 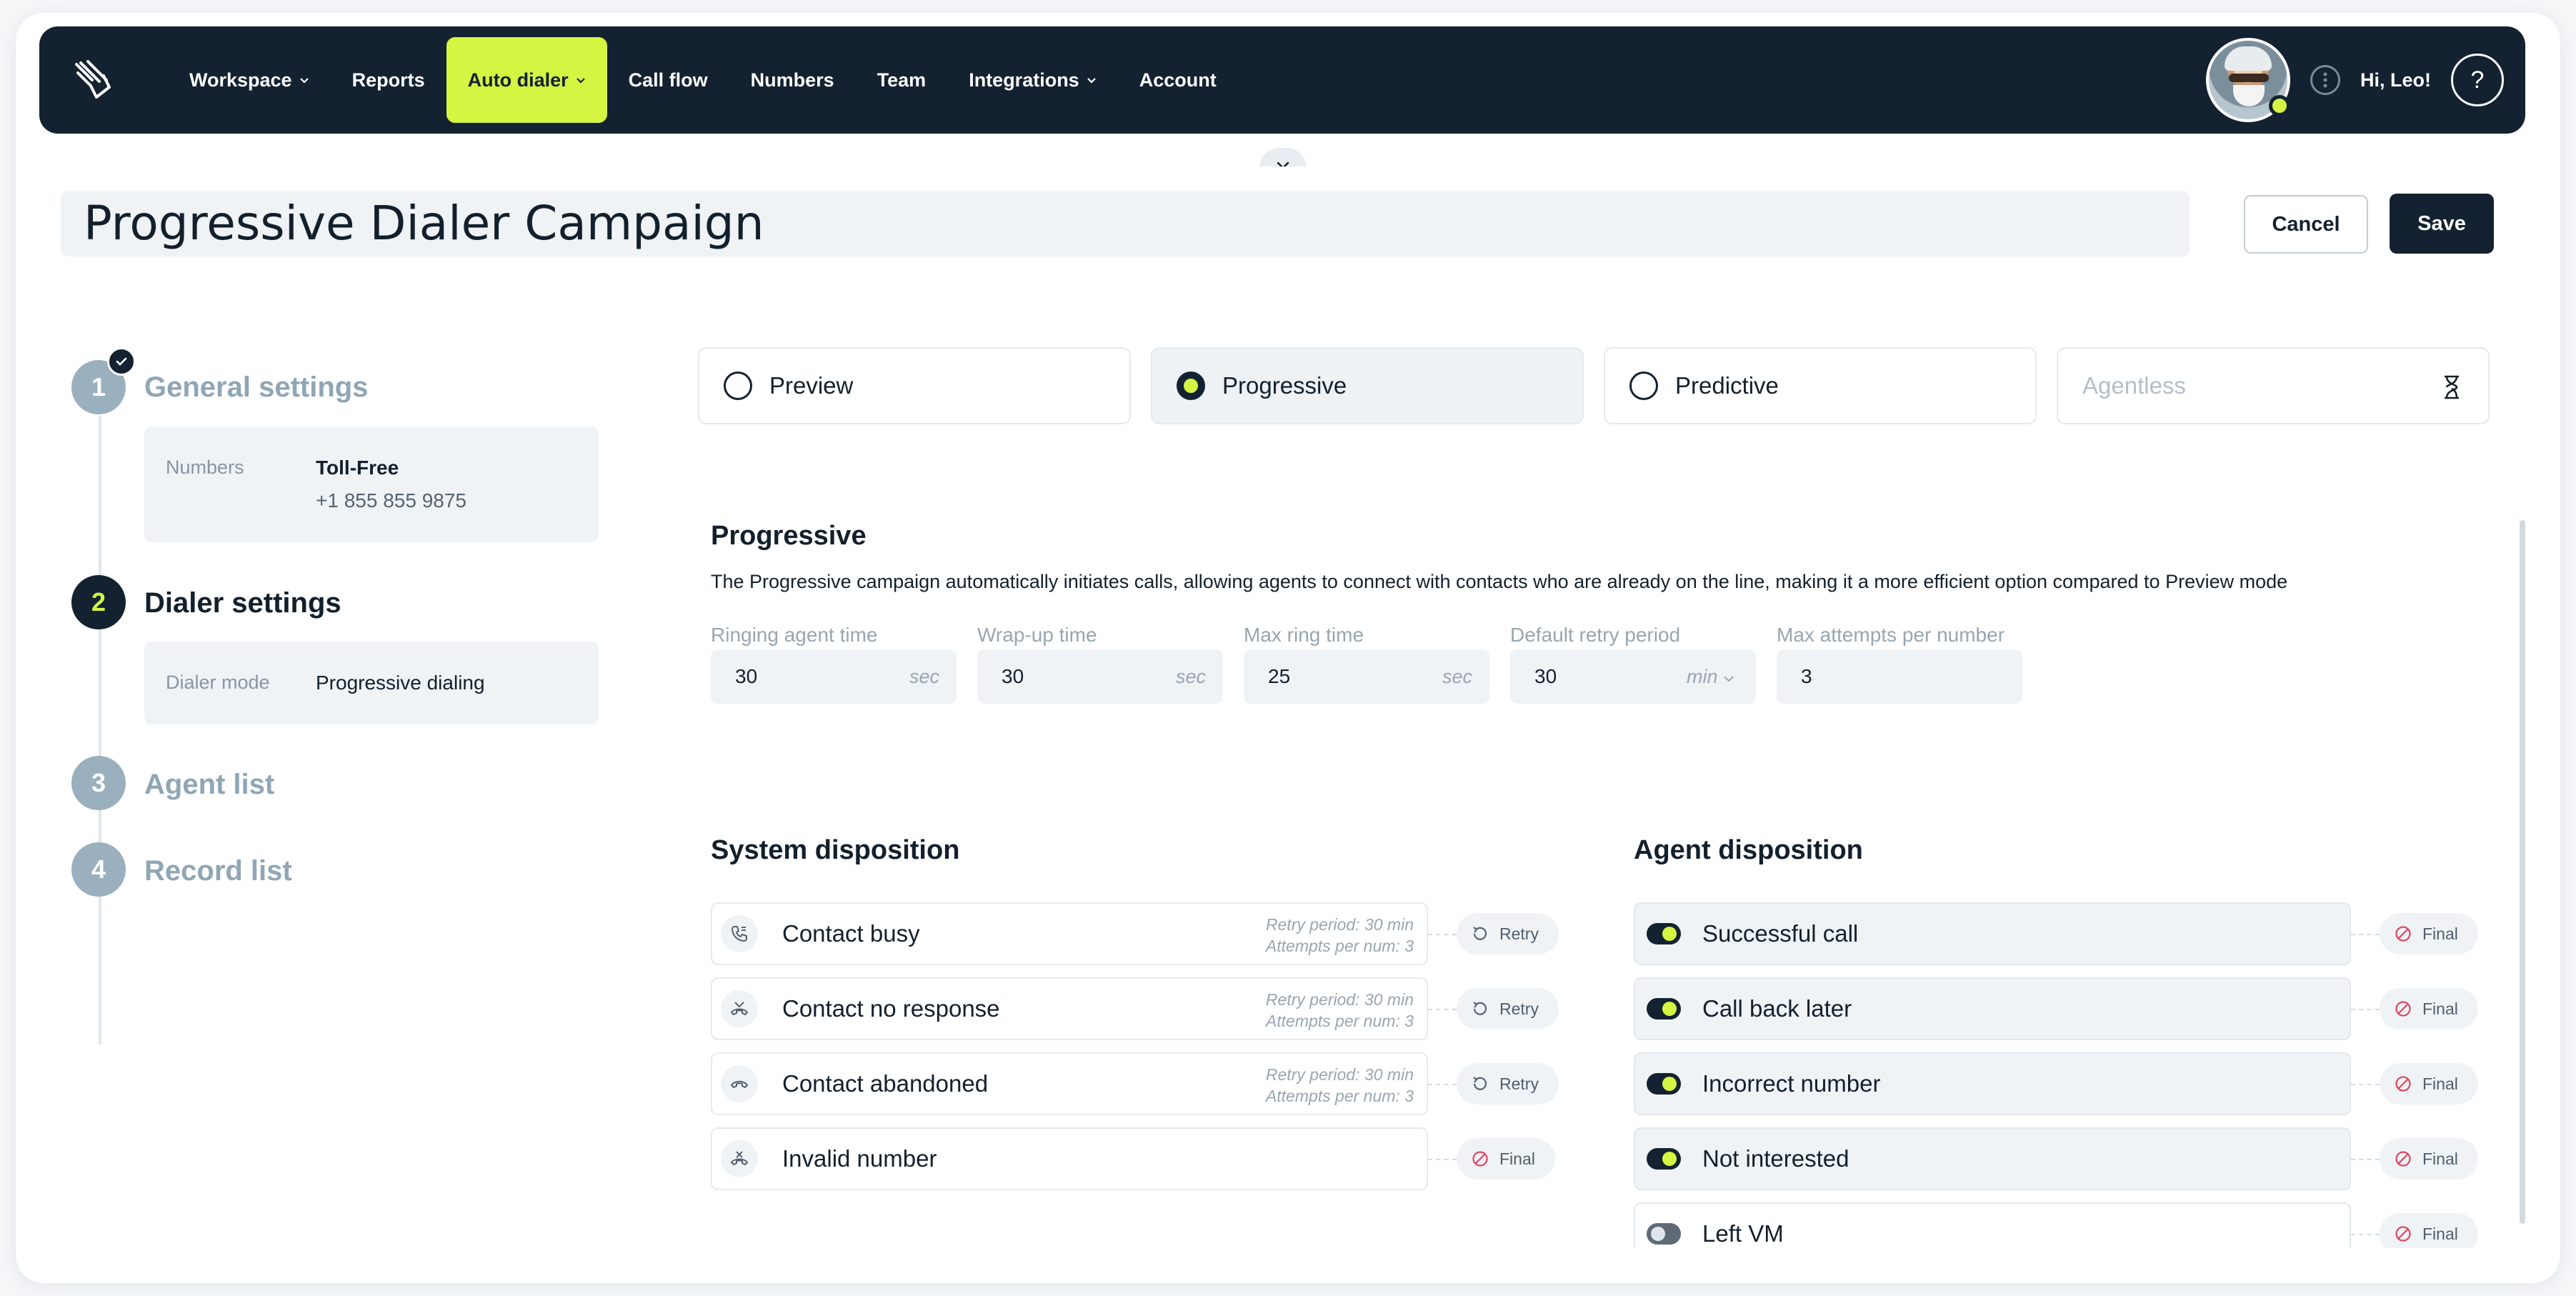 I want to click on cancel-button: Cancel, so click(x=2306, y=225).